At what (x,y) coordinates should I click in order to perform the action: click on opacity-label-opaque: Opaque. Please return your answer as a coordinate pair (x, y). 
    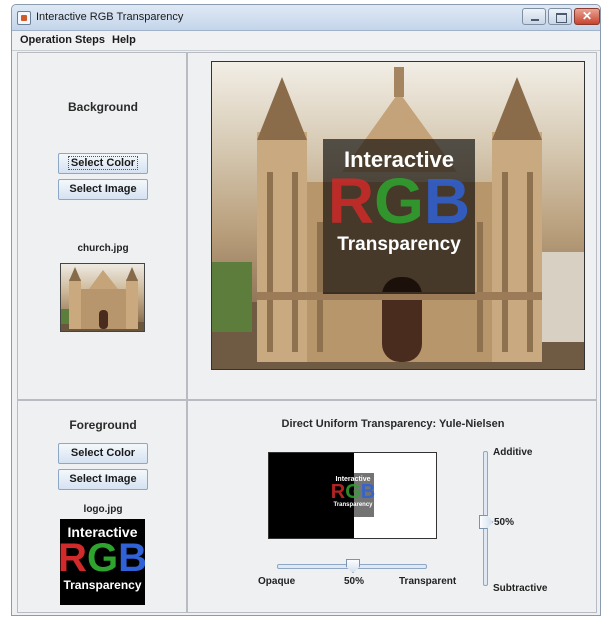
    Looking at the image, I should click on (277, 581).